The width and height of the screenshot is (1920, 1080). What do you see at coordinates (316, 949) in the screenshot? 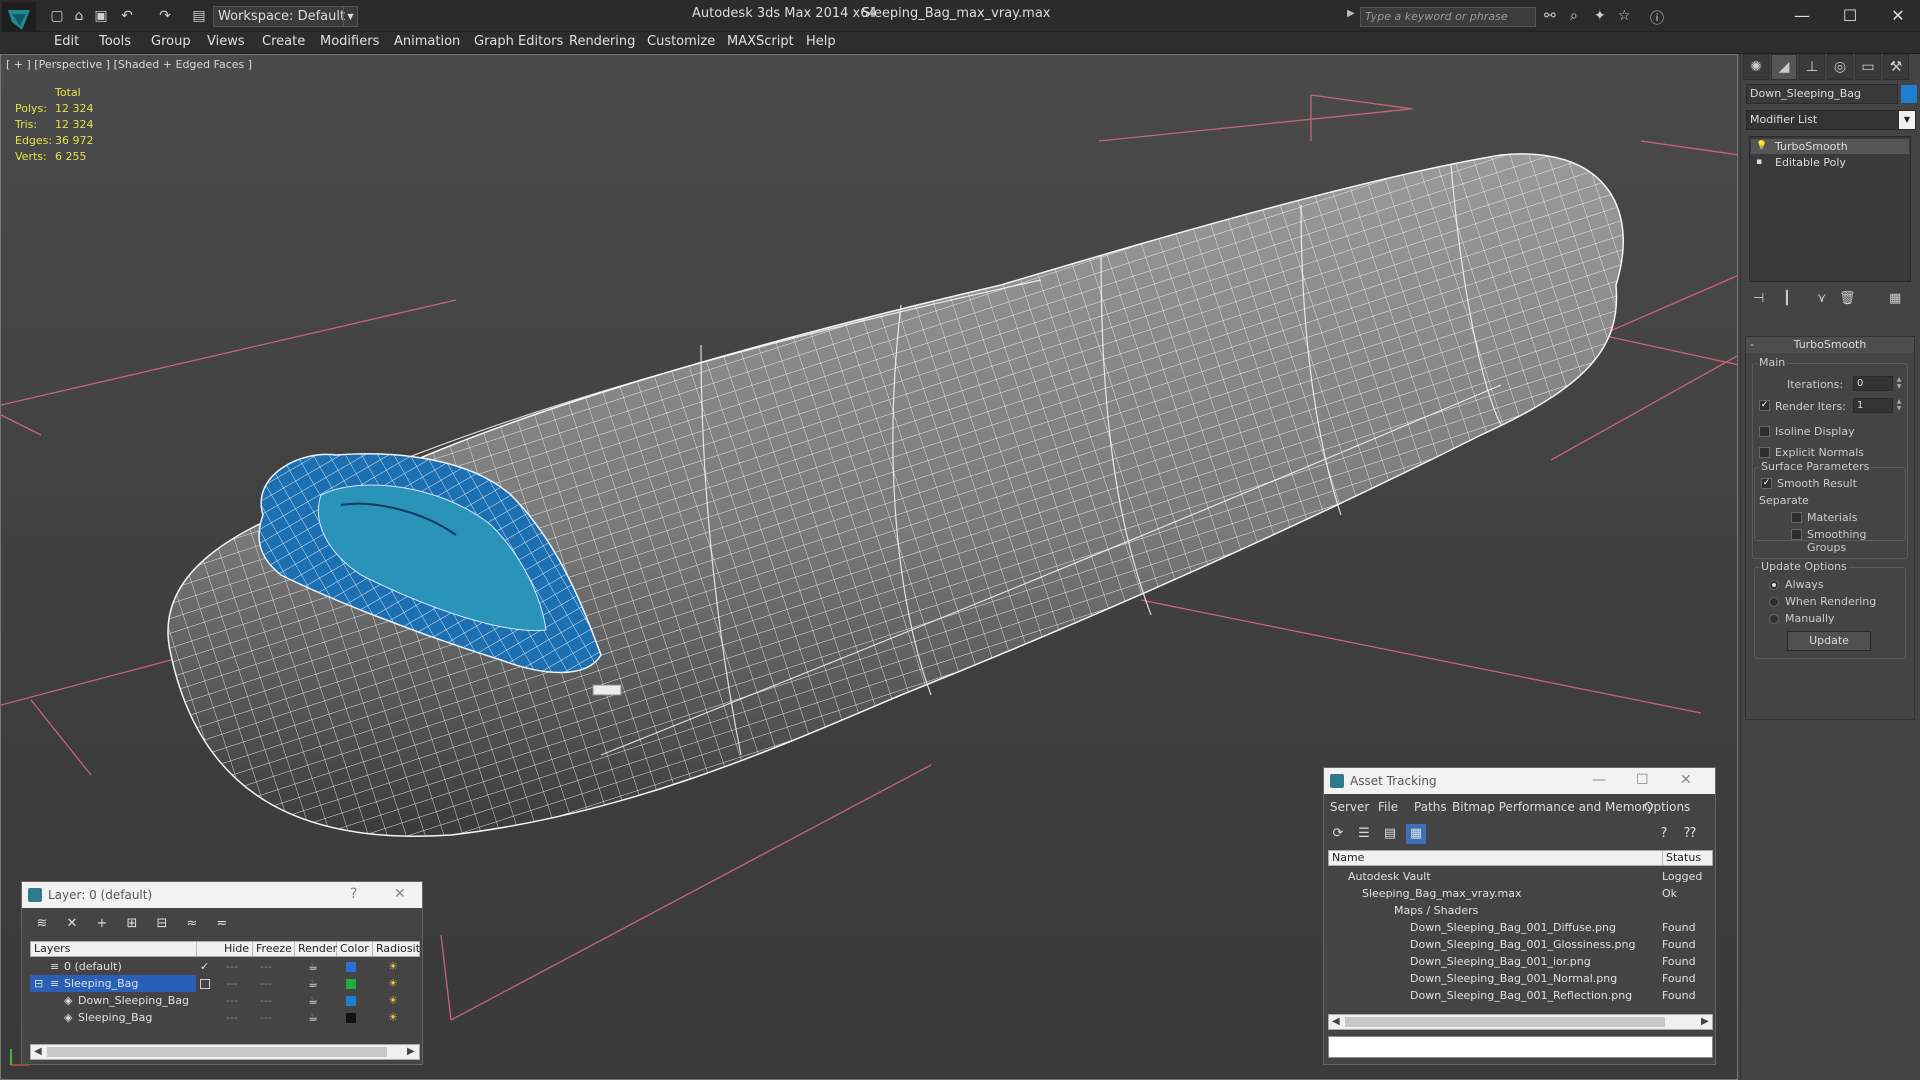
I see `col-render: Render` at bounding box center [316, 949].